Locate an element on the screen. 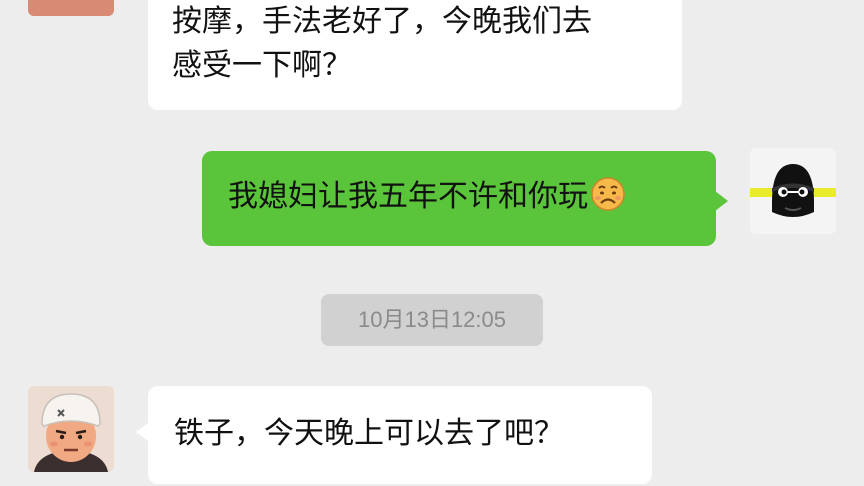 This screenshot has height=486, width=864. message-bubble-outgoing: 我媳妇让我五年不许和你玩 is located at coordinates (465, 198).